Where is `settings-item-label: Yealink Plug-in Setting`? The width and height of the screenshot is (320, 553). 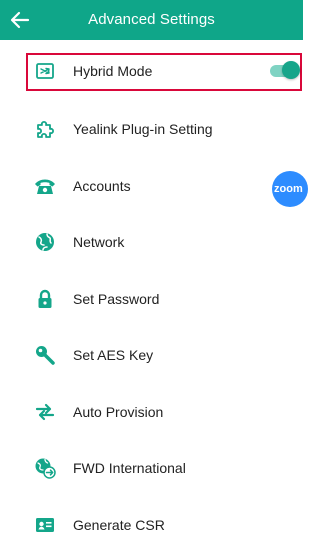 settings-item-label: Yealink Plug-in Setting is located at coordinates (143, 129).